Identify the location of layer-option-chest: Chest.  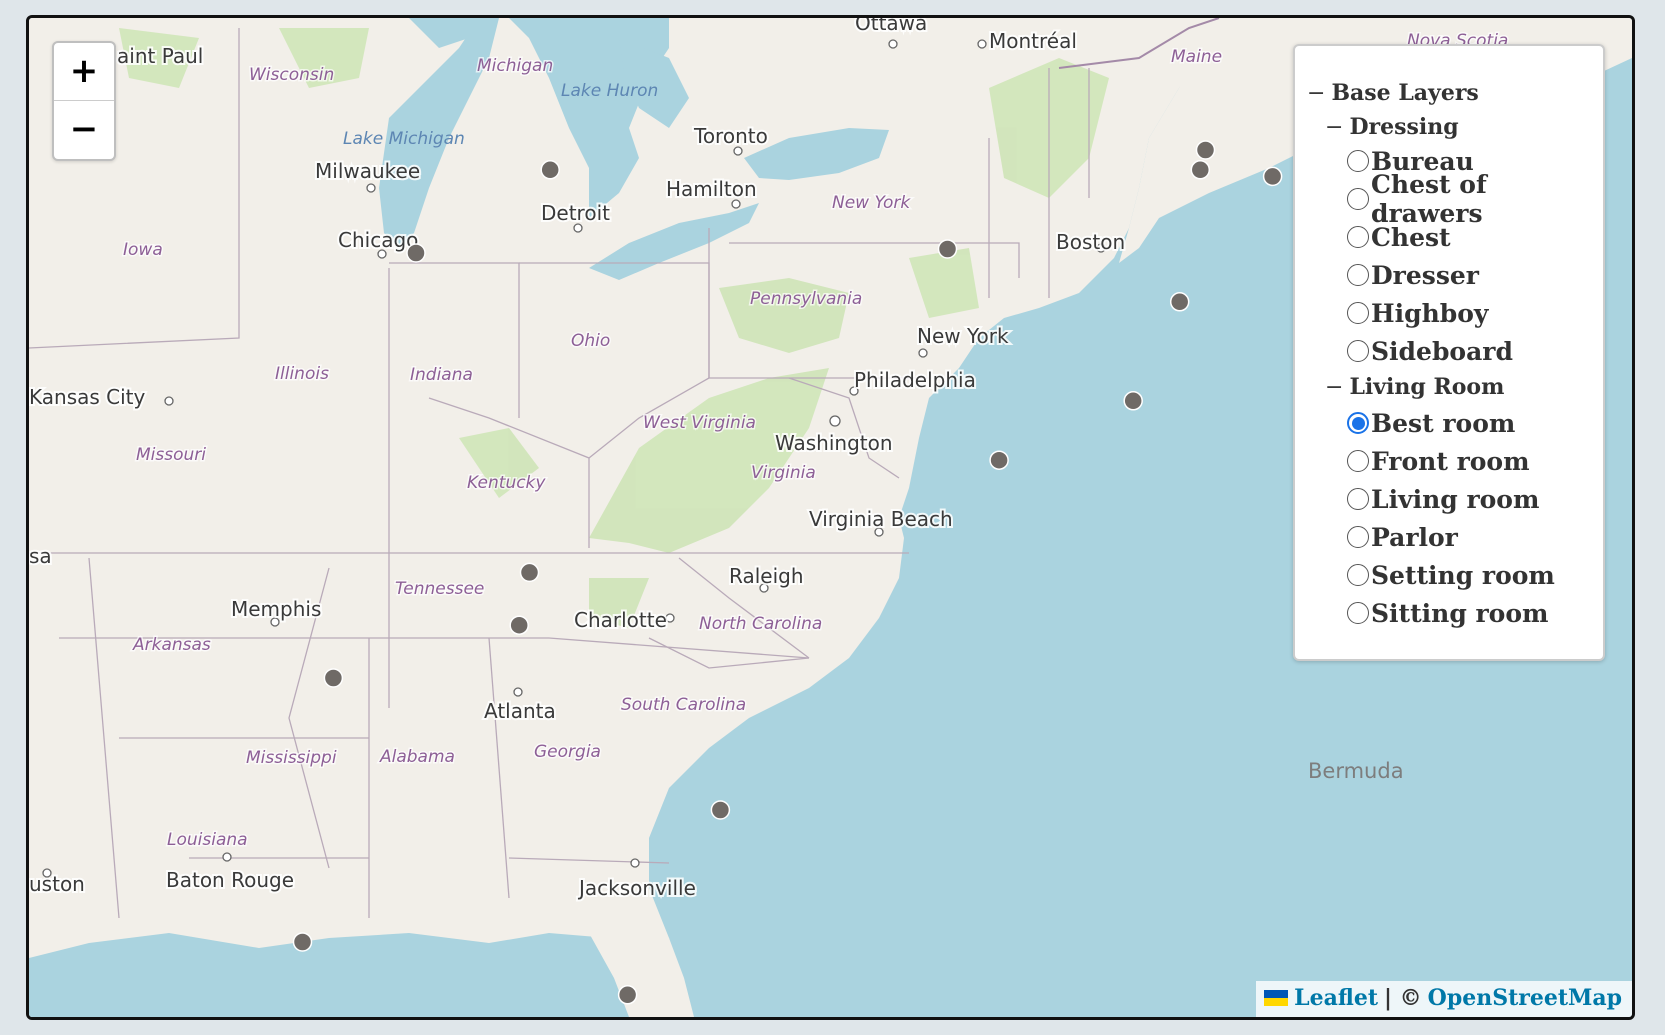
(1399, 237).